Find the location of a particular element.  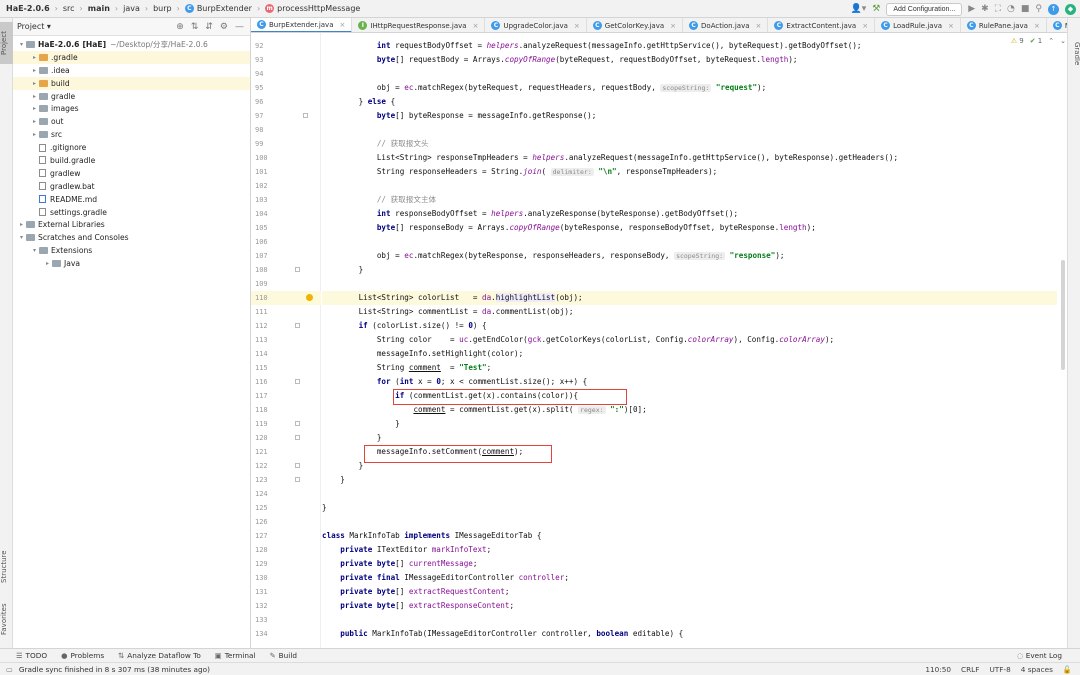

tree-item: ▸ src is located at coordinates (131, 134).